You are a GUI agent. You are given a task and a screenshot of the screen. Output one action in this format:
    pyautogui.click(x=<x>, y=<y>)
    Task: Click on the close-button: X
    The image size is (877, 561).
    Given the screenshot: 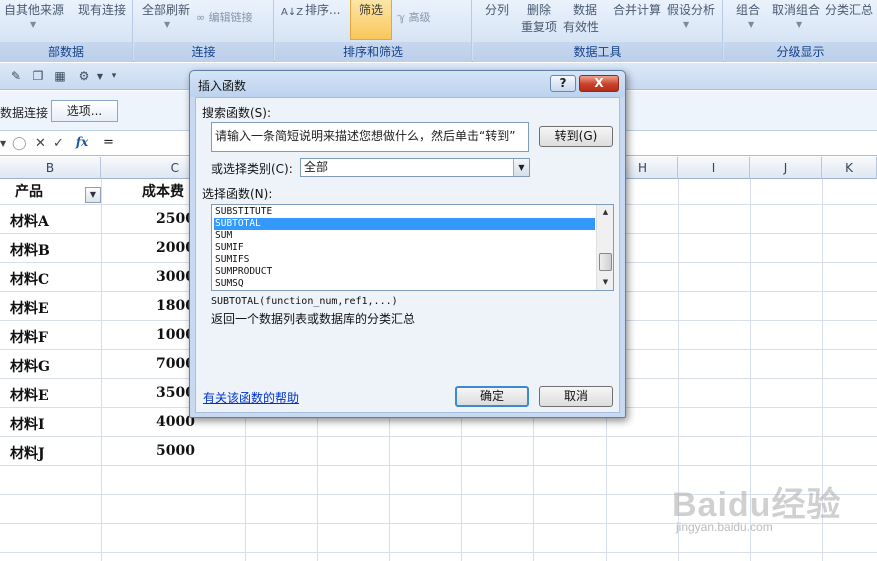 What is the action you would take?
    pyautogui.click(x=599, y=83)
    